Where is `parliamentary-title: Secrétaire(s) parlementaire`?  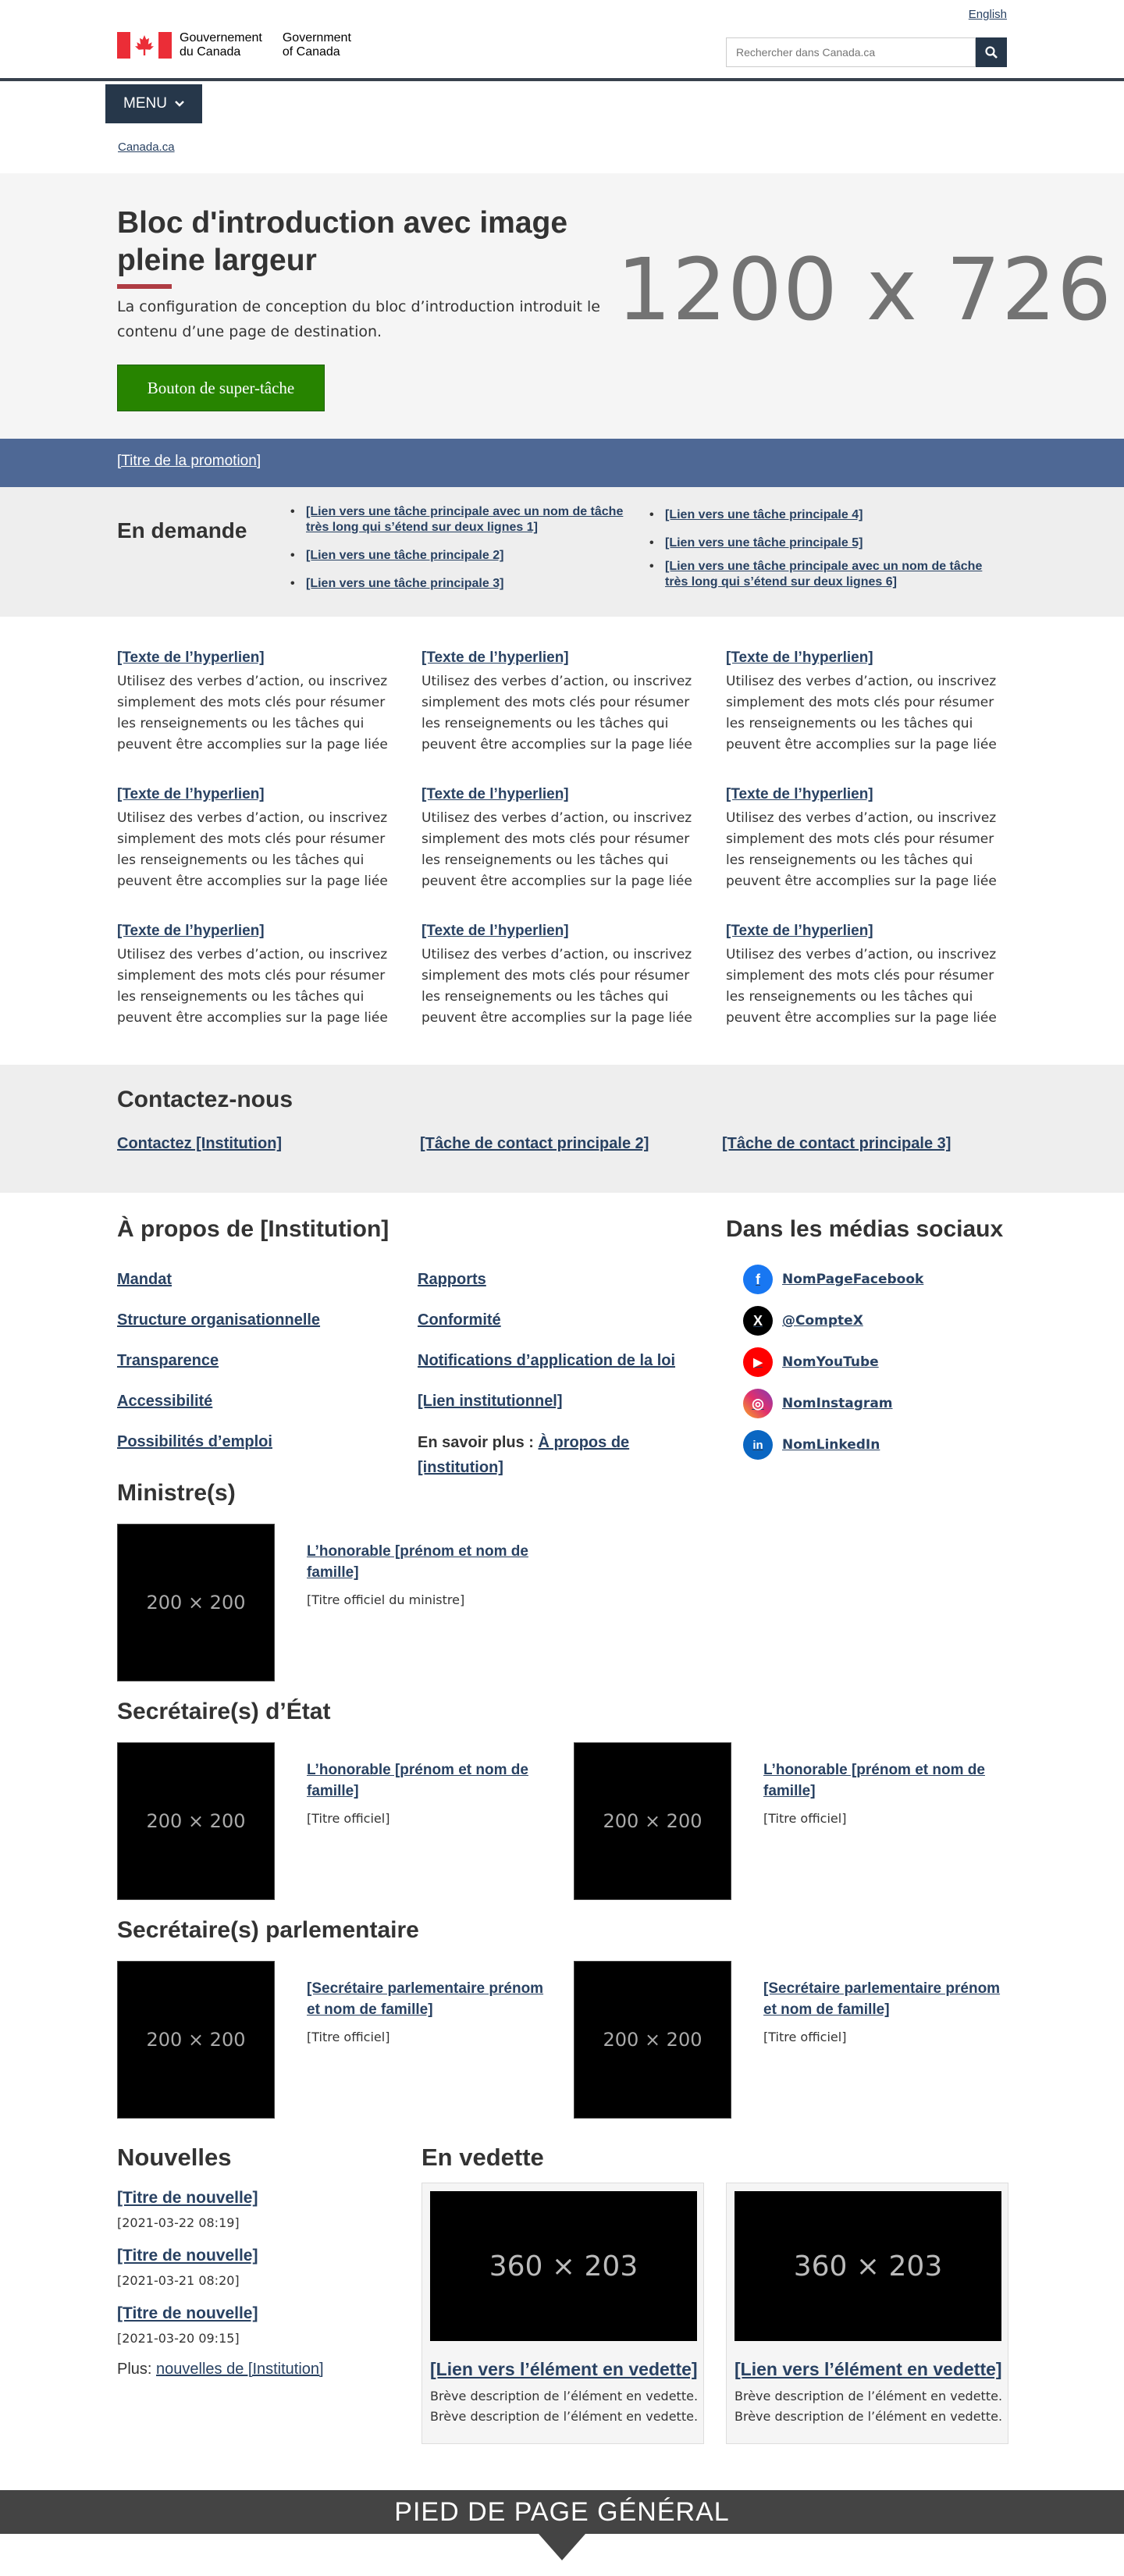 parliamentary-title: Secrétaire(s) parlementaire is located at coordinates (268, 1930).